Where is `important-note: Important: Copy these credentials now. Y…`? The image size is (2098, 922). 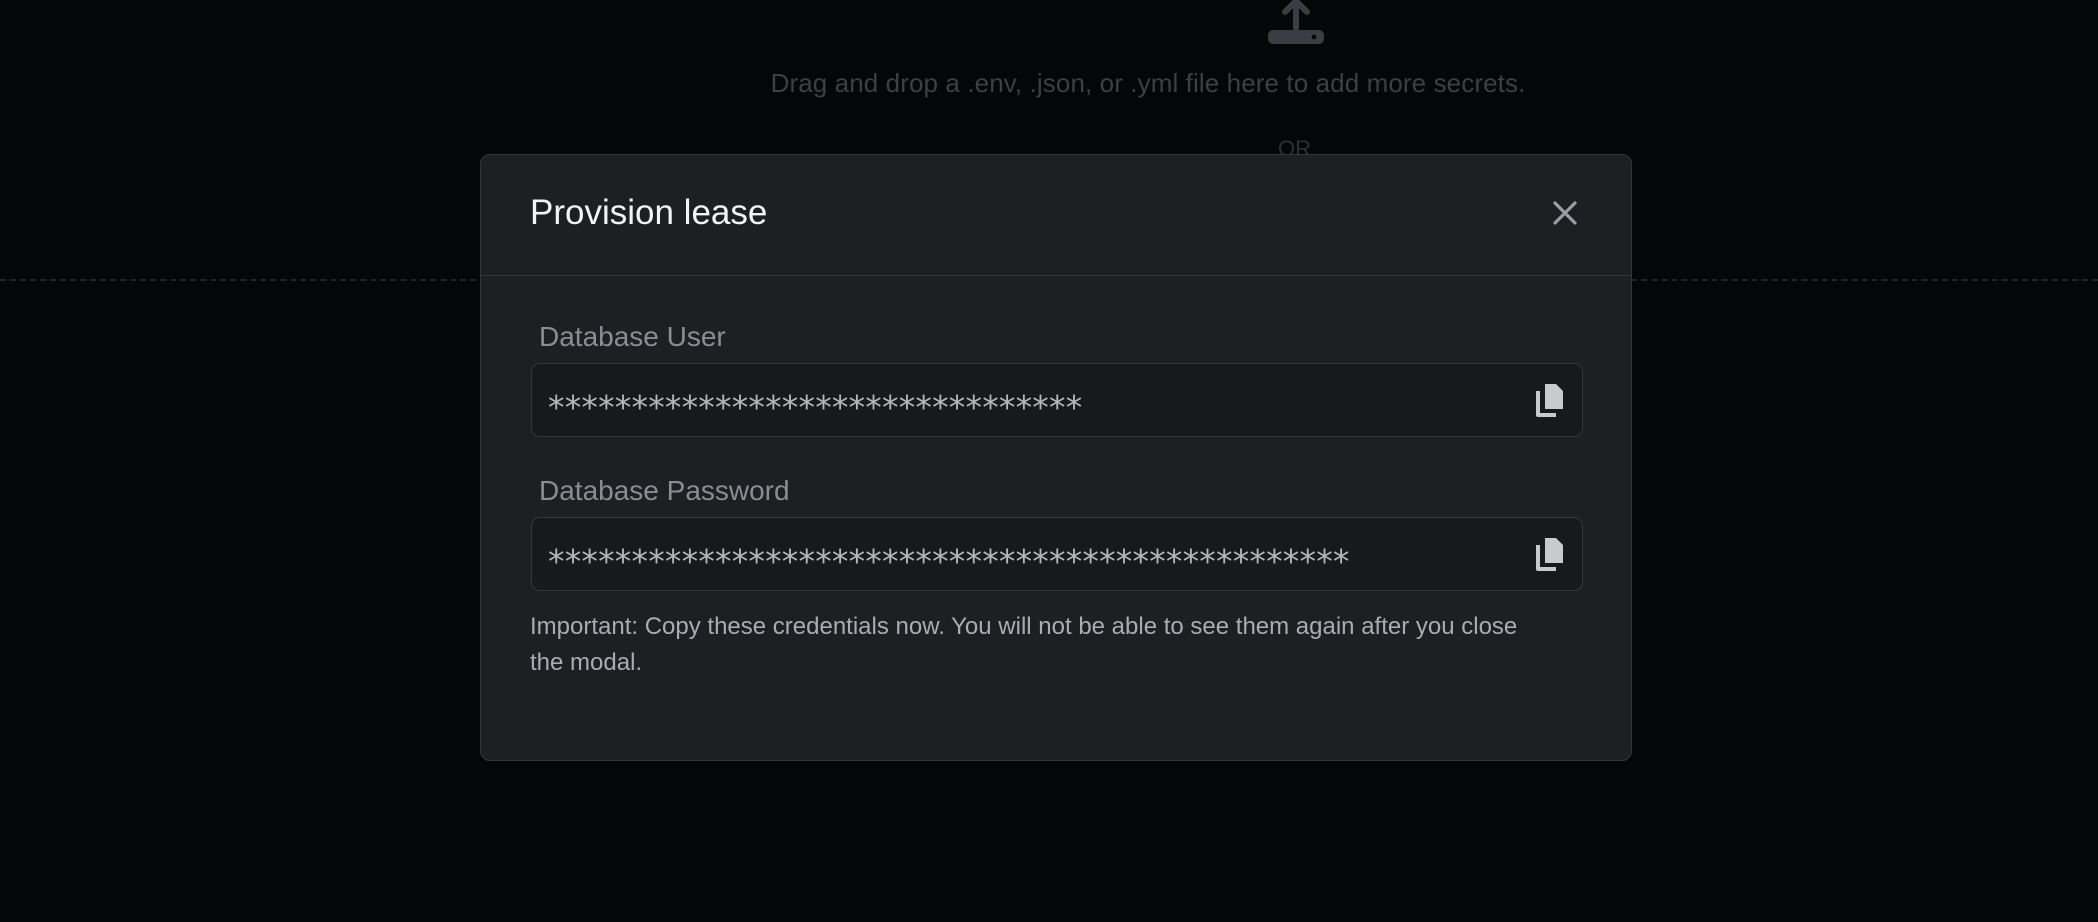
important-note: Important: Copy these credentials now. Y… is located at coordinates (1024, 644).